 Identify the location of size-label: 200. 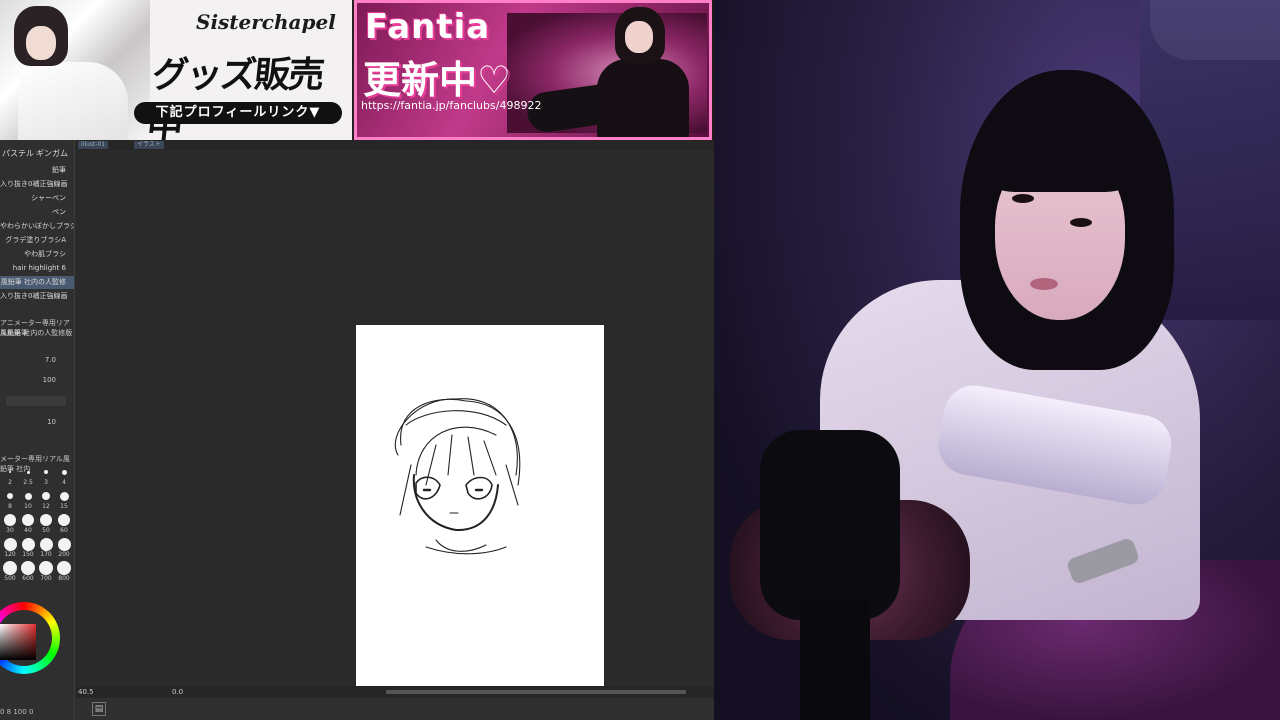
(64, 554).